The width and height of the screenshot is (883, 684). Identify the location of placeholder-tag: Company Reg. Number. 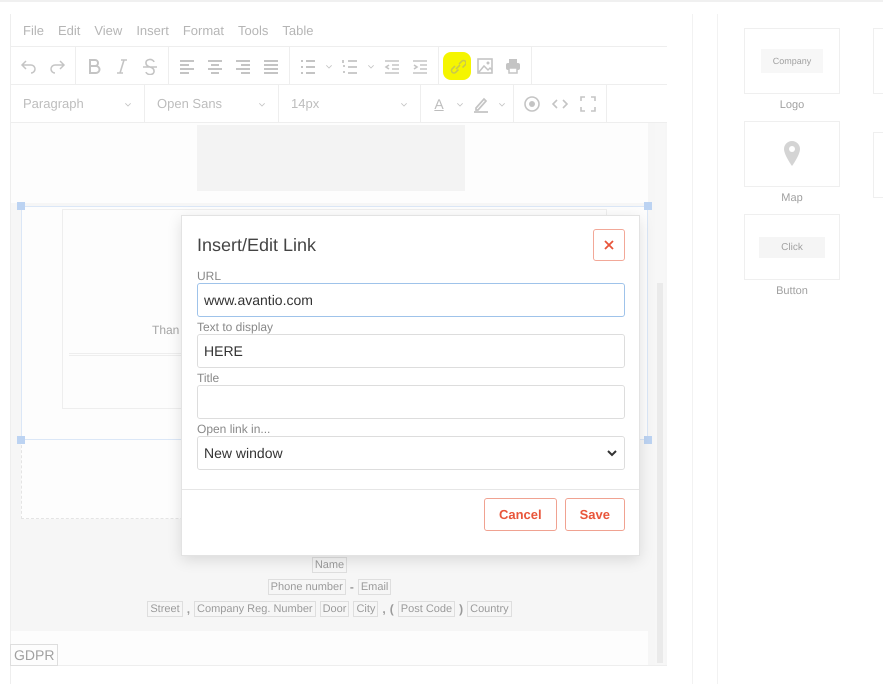
(255, 609).